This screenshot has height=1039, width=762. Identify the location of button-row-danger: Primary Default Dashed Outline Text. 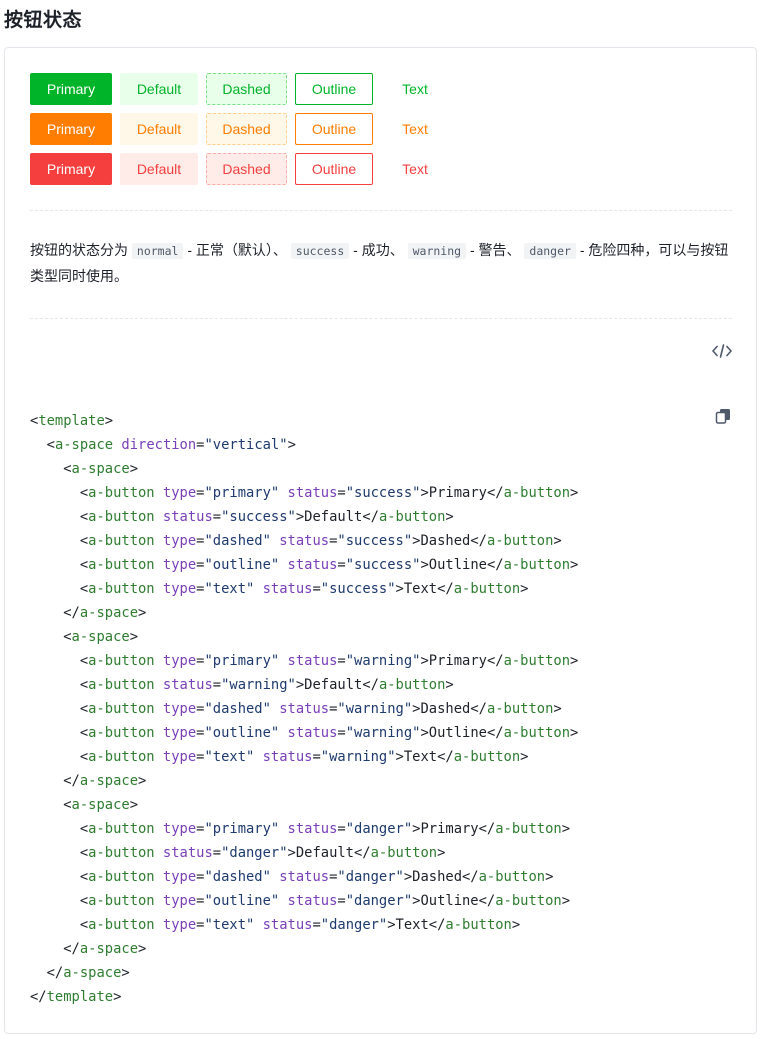
(243, 169).